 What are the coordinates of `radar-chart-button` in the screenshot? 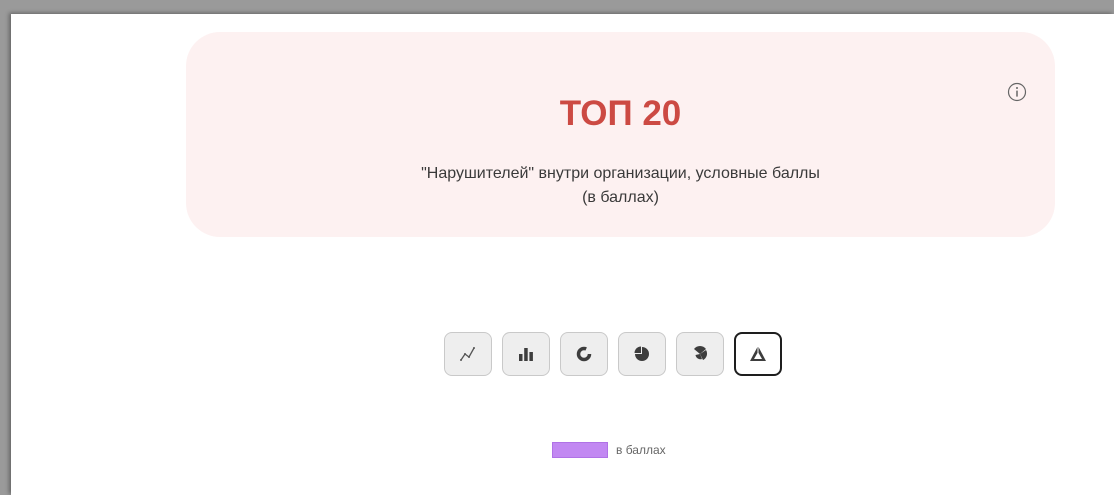 It's located at (758, 354).